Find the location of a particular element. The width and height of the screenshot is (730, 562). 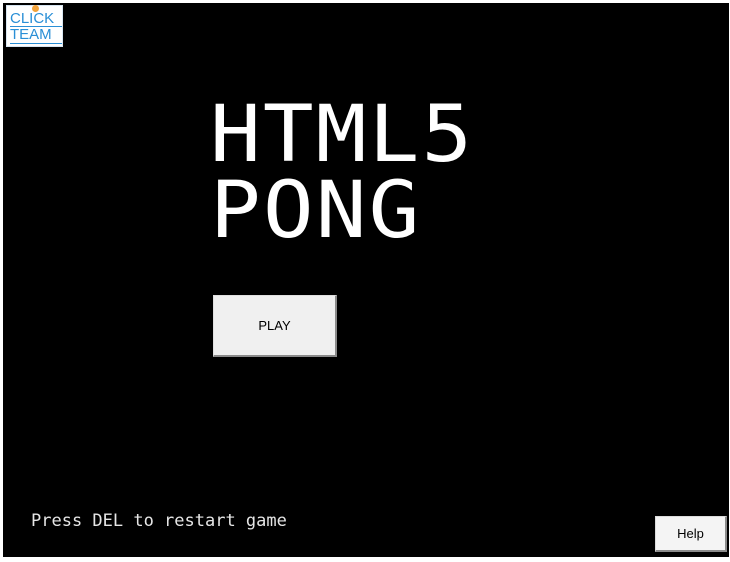

logo-text-line-2: TEAM is located at coordinates (31, 34).